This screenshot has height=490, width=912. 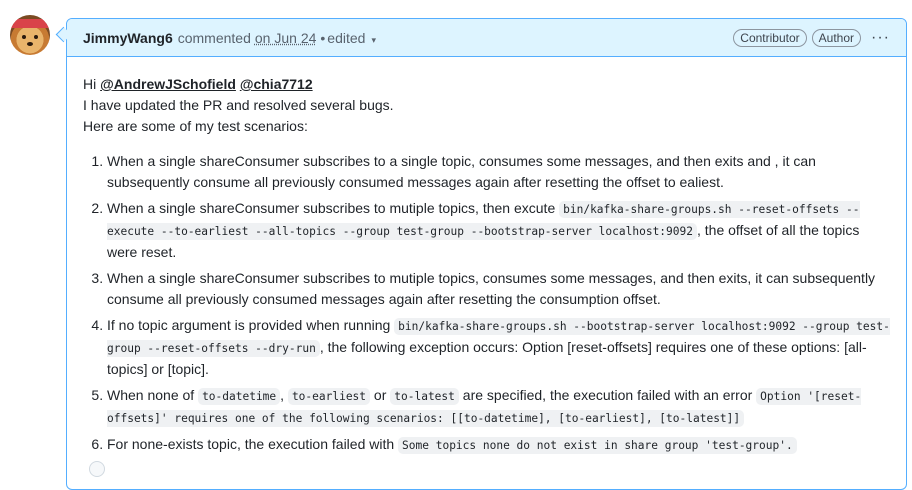 What do you see at coordinates (276, 84) in the screenshot?
I see `mention-chia7712: @chia7712` at bounding box center [276, 84].